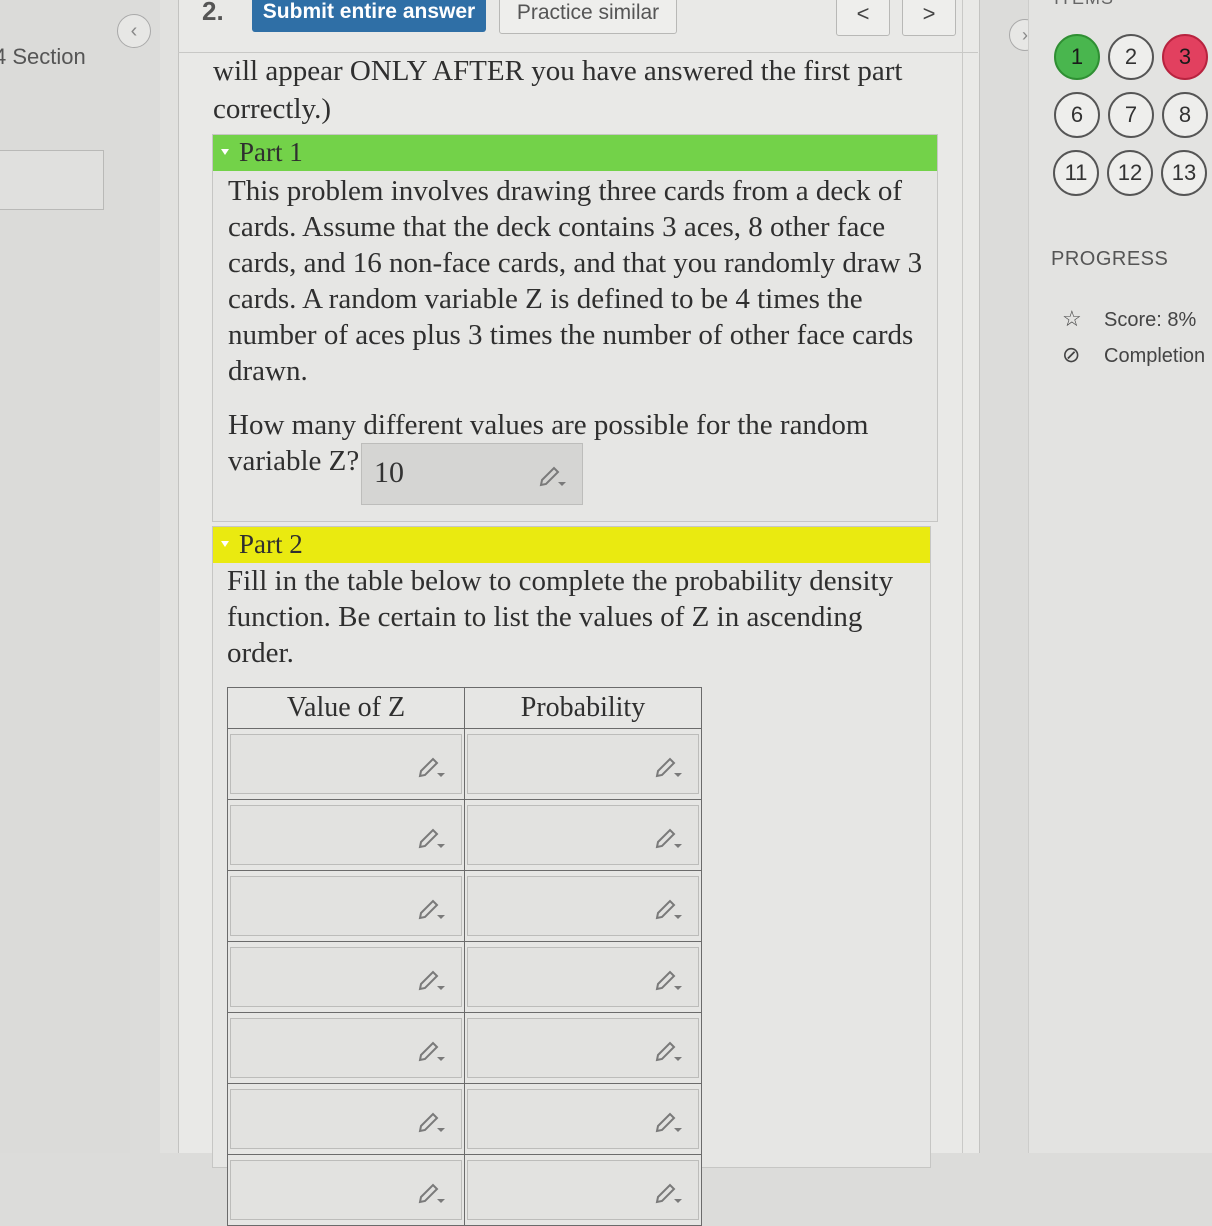 The image size is (1212, 1226). What do you see at coordinates (1084, 4) in the screenshot?
I see `items-title: ITEMS` at bounding box center [1084, 4].